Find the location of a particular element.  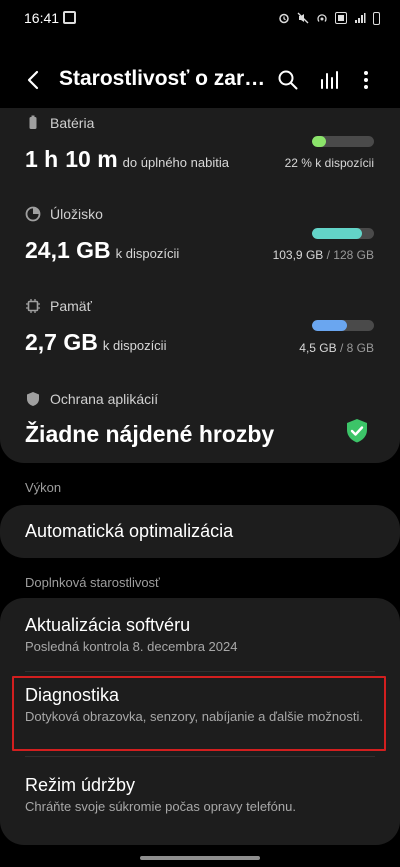

memory-level-bar is located at coordinates (343, 325).